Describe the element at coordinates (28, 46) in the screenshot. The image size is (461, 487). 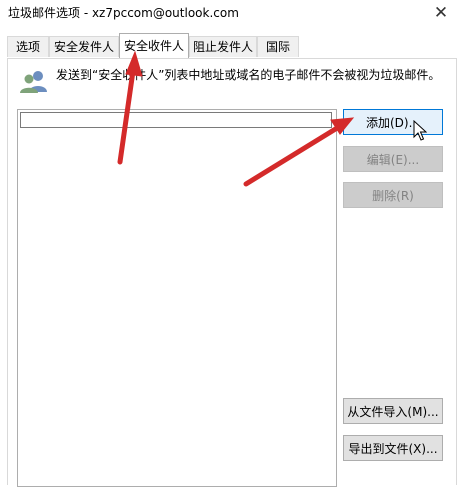
I see `tab-options: 选项` at that location.